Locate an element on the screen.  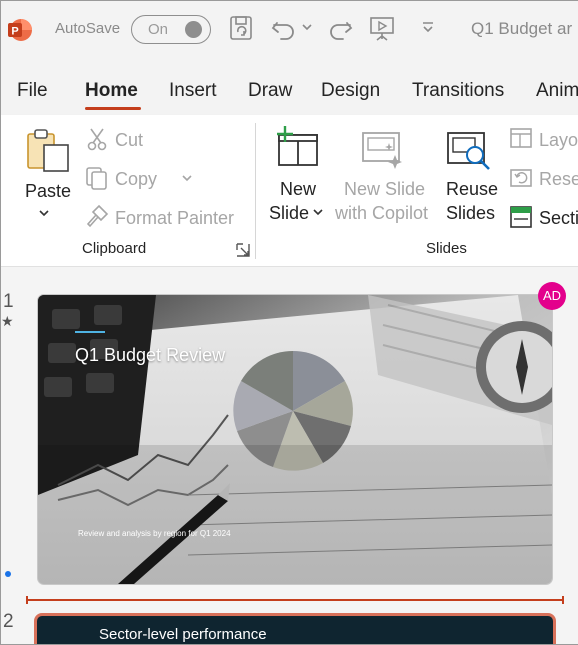
redo-icon is located at coordinates (340, 29).